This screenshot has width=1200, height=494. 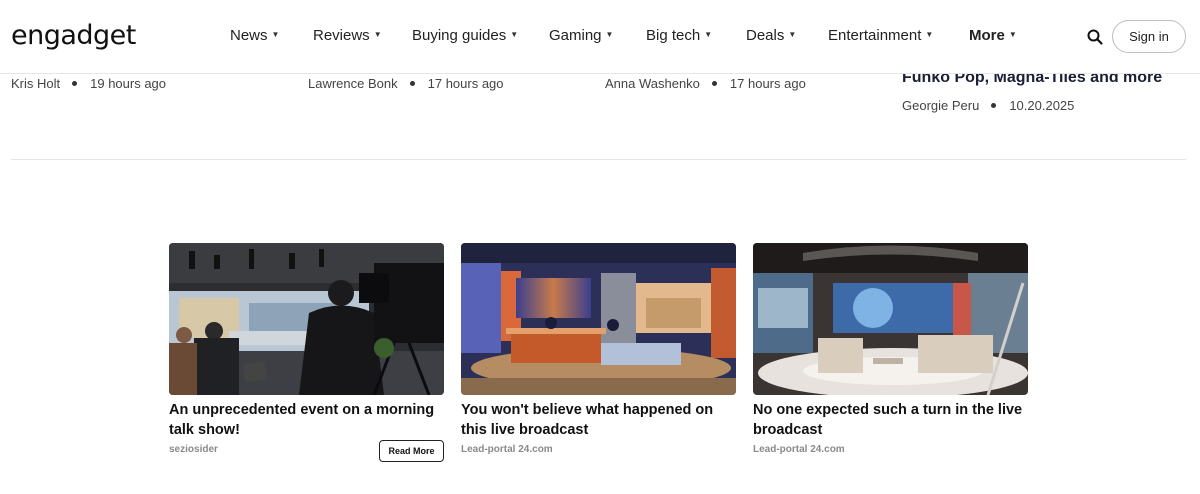 I want to click on story-byline: Lawrence Bonk 17 hours ago, so click(x=406, y=83).